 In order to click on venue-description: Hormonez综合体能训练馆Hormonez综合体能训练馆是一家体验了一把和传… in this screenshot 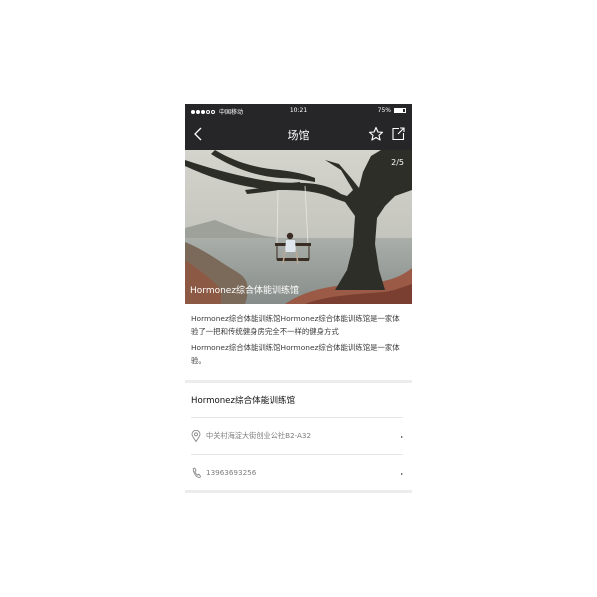, I will do `click(299, 341)`.